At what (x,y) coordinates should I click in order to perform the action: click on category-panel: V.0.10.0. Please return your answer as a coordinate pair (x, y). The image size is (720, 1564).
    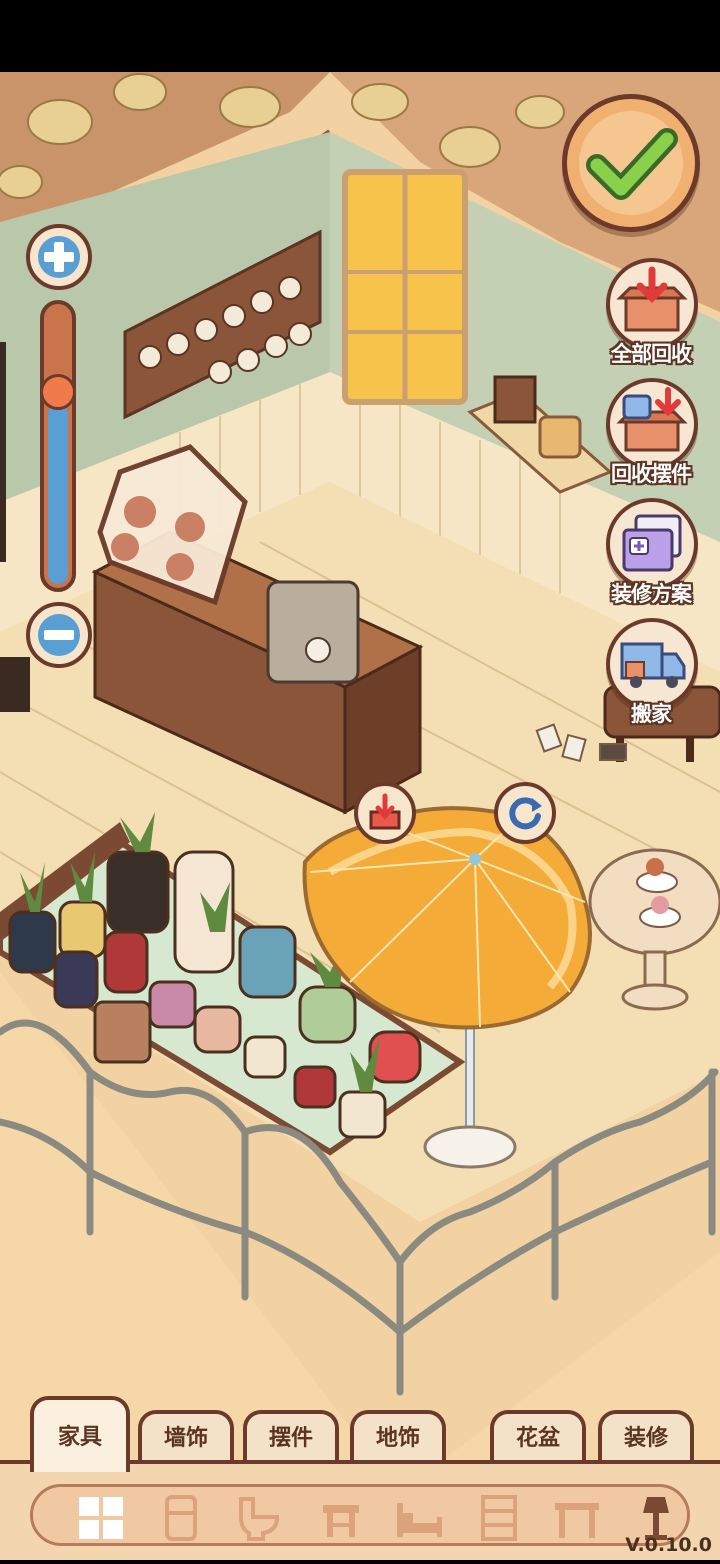
    Looking at the image, I should click on (360, 1510).